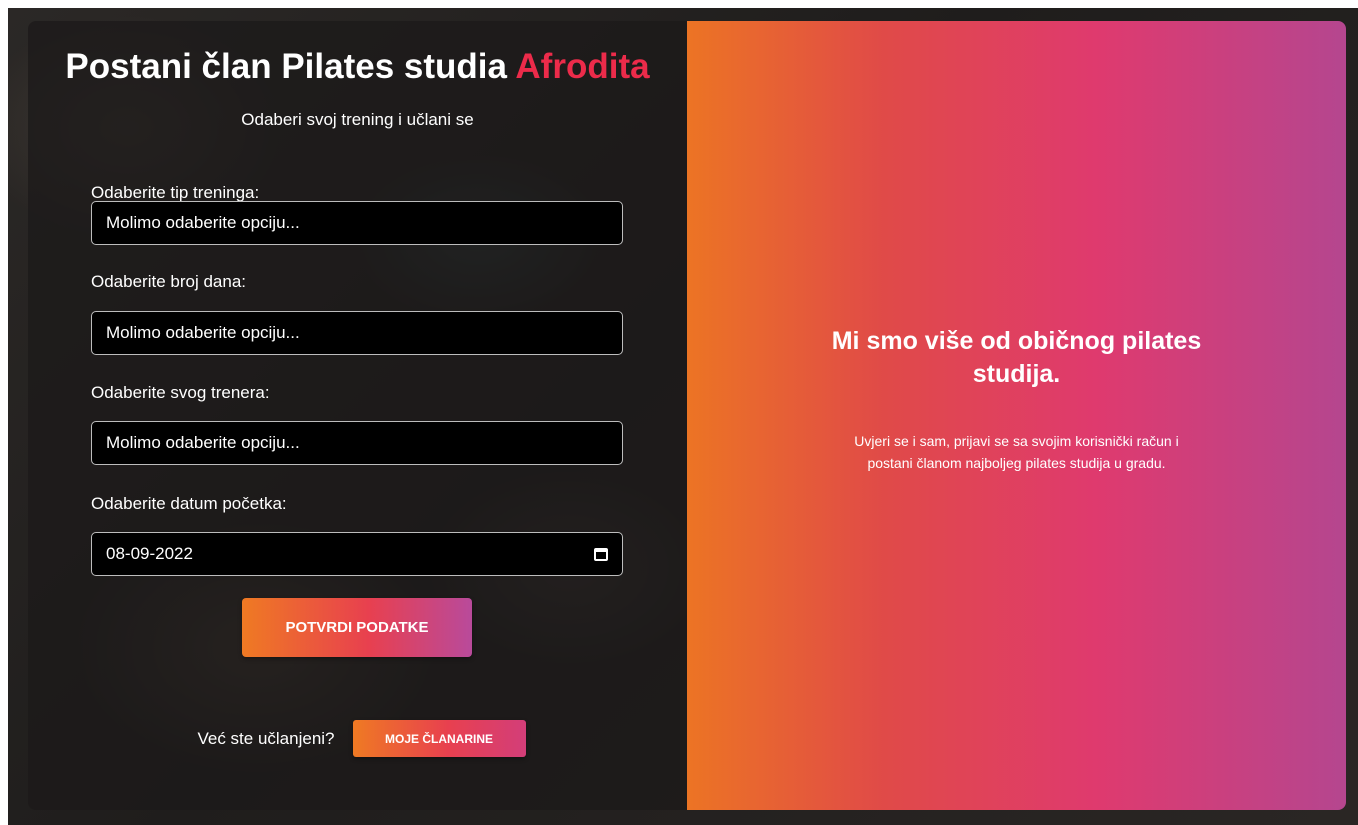 This screenshot has width=1358, height=825. What do you see at coordinates (357, 627) in the screenshot?
I see `confirm-data-button: POTVRDI PODATKE` at bounding box center [357, 627].